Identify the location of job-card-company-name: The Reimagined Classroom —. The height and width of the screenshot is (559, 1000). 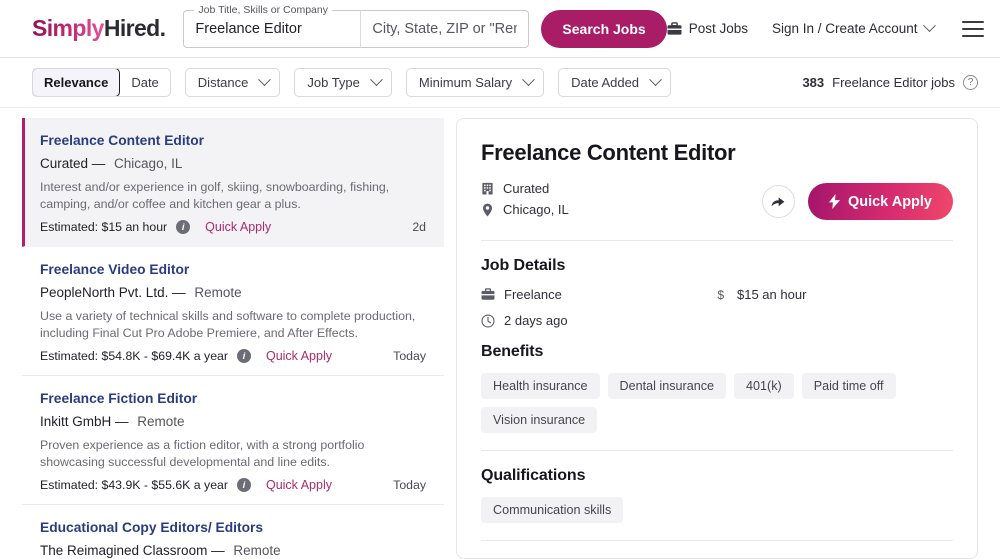
(132, 550).